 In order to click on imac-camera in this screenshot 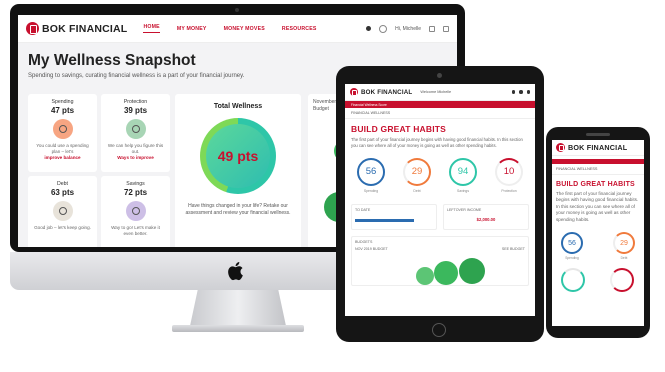, I will do `click(237, 10)`.